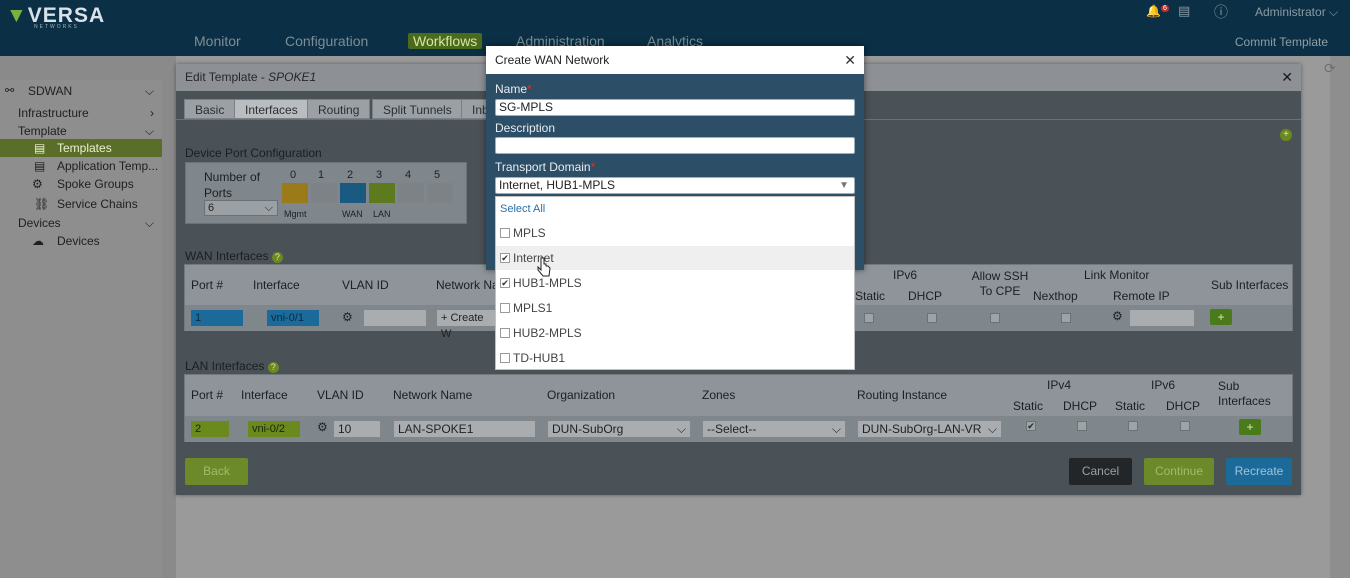 The image size is (1350, 578). I want to click on nav-monitor: Monitor, so click(217, 41).